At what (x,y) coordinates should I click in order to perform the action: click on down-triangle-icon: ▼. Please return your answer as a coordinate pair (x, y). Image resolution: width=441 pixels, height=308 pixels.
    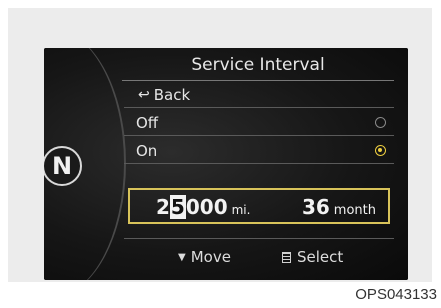
    Looking at the image, I should click on (182, 257).